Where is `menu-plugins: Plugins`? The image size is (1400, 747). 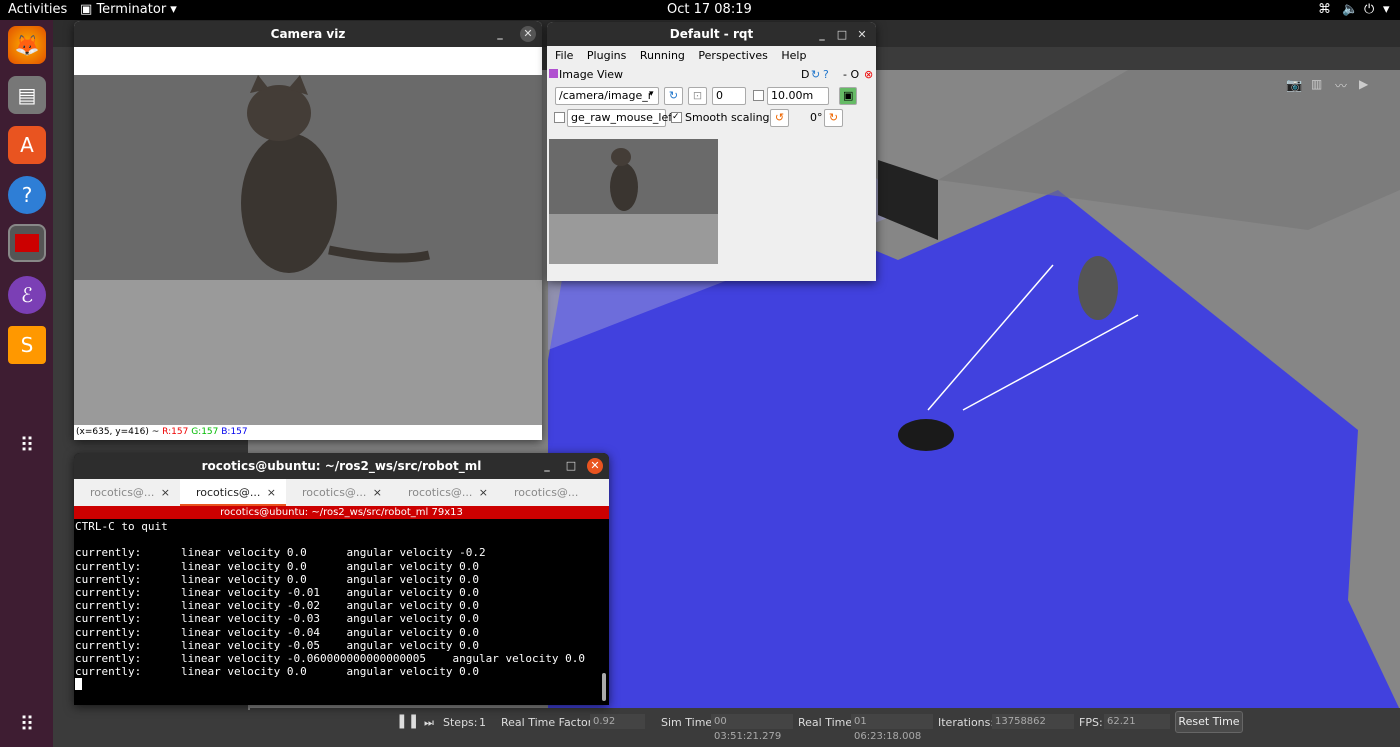
menu-plugins: Plugins is located at coordinates (606, 55).